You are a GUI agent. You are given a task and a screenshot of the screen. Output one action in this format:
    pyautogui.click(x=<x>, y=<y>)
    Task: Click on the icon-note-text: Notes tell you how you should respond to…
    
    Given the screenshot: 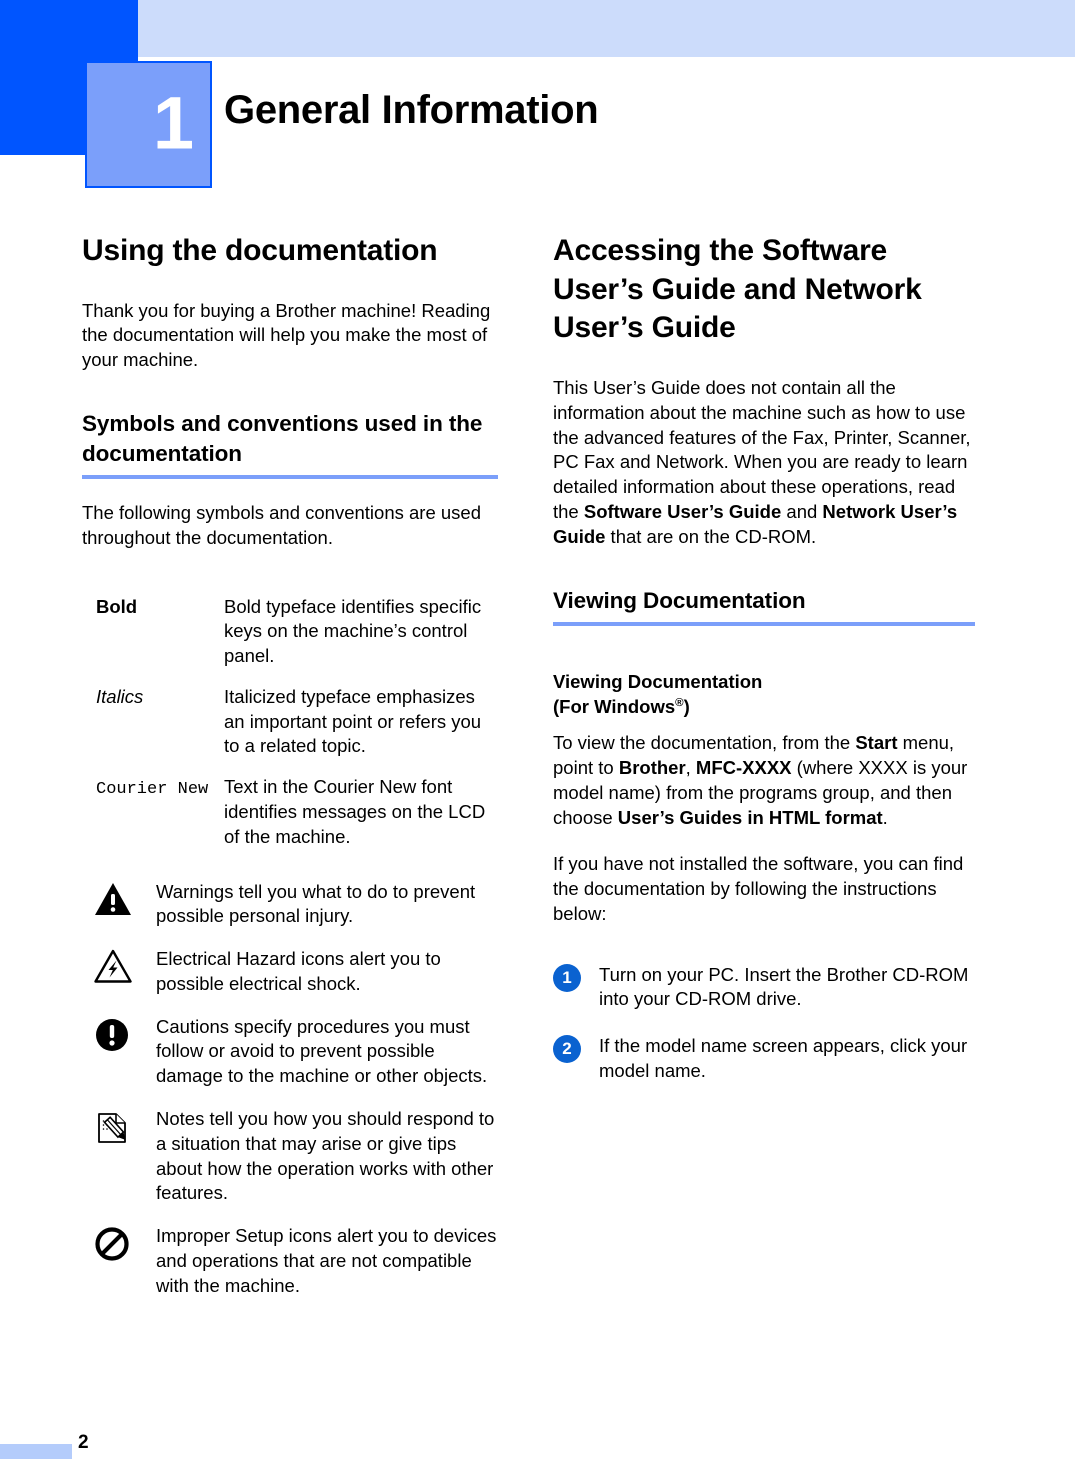 What is the action you would take?
    pyautogui.click(x=325, y=1156)
    